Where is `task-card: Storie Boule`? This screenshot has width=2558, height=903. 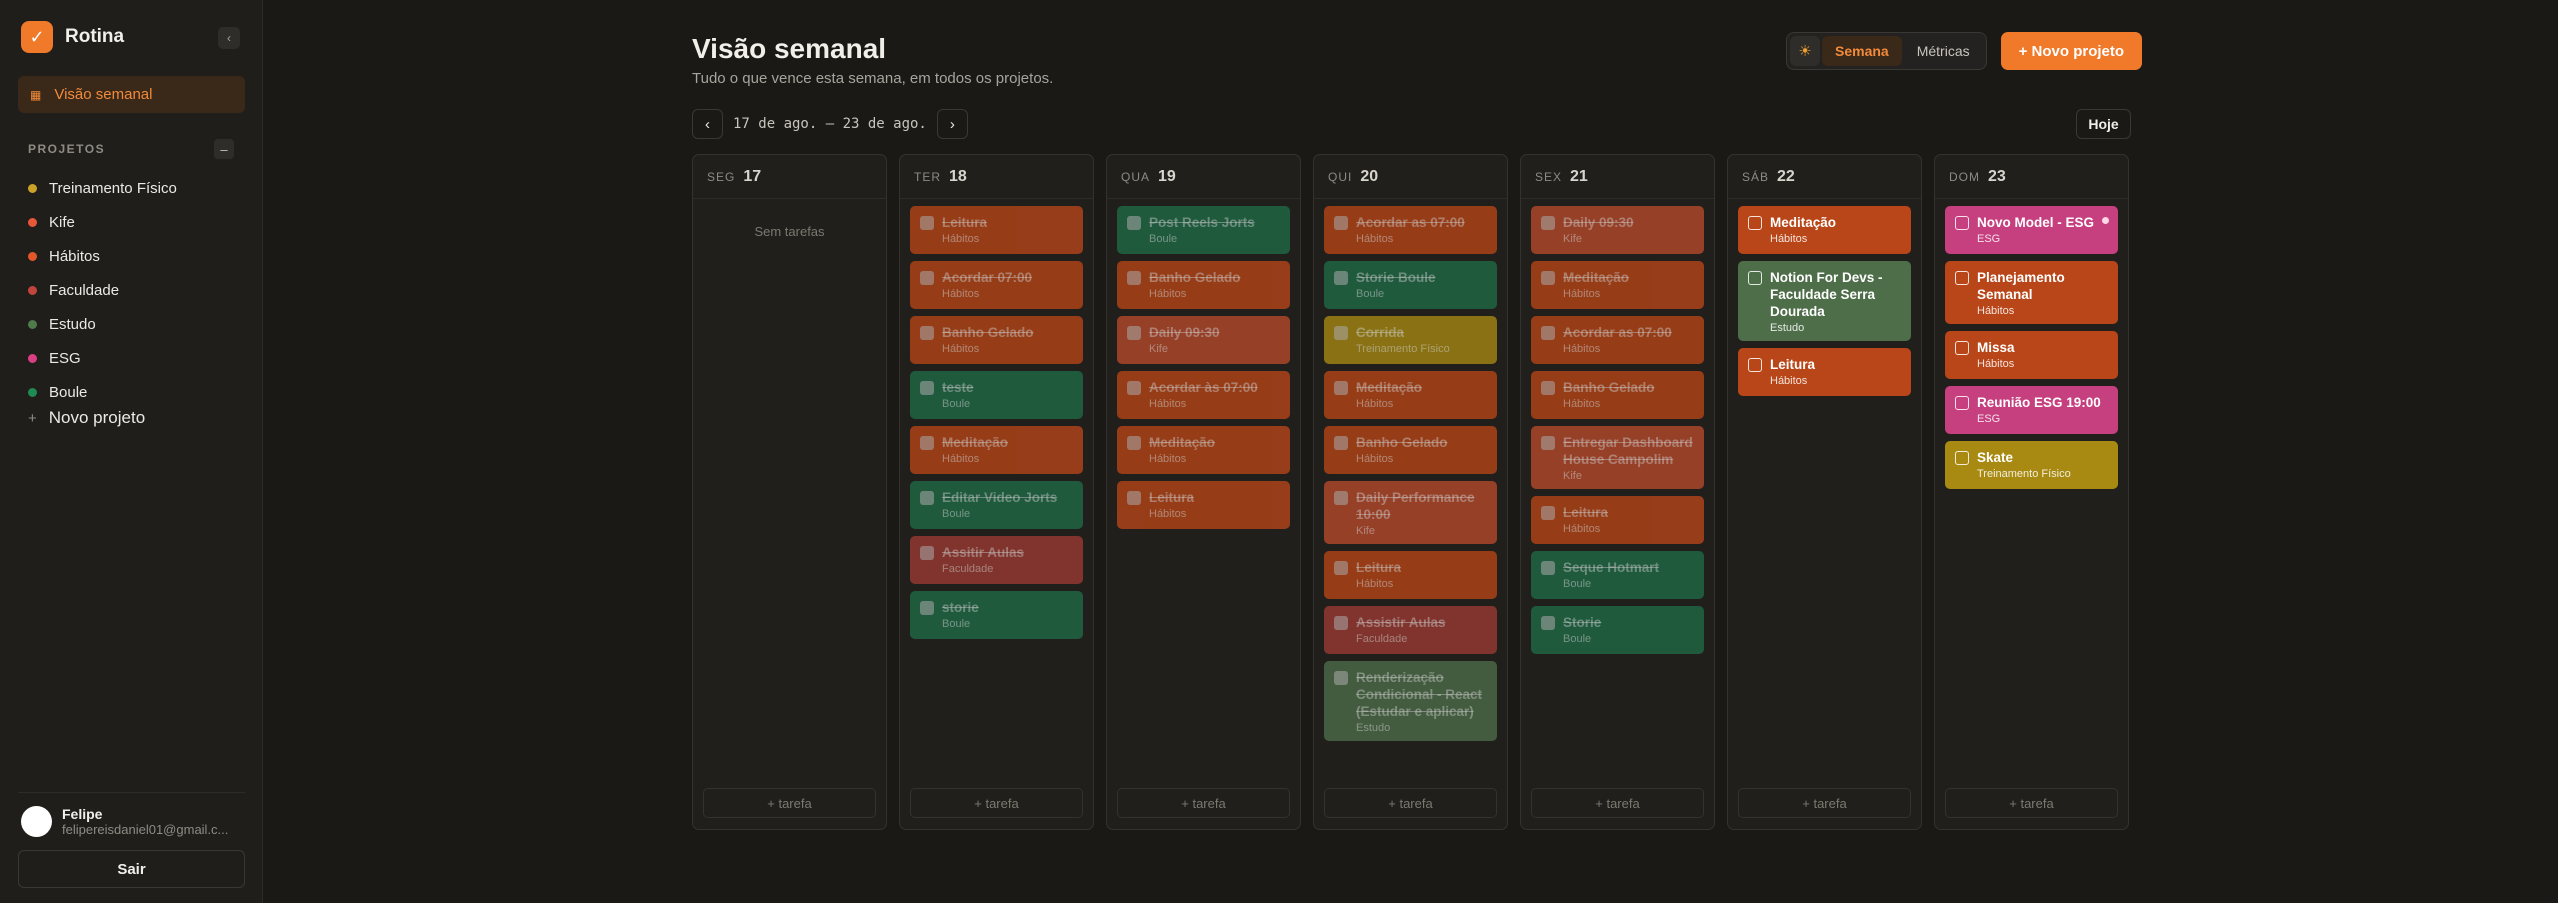 task-card: Storie Boule is located at coordinates (1617, 630).